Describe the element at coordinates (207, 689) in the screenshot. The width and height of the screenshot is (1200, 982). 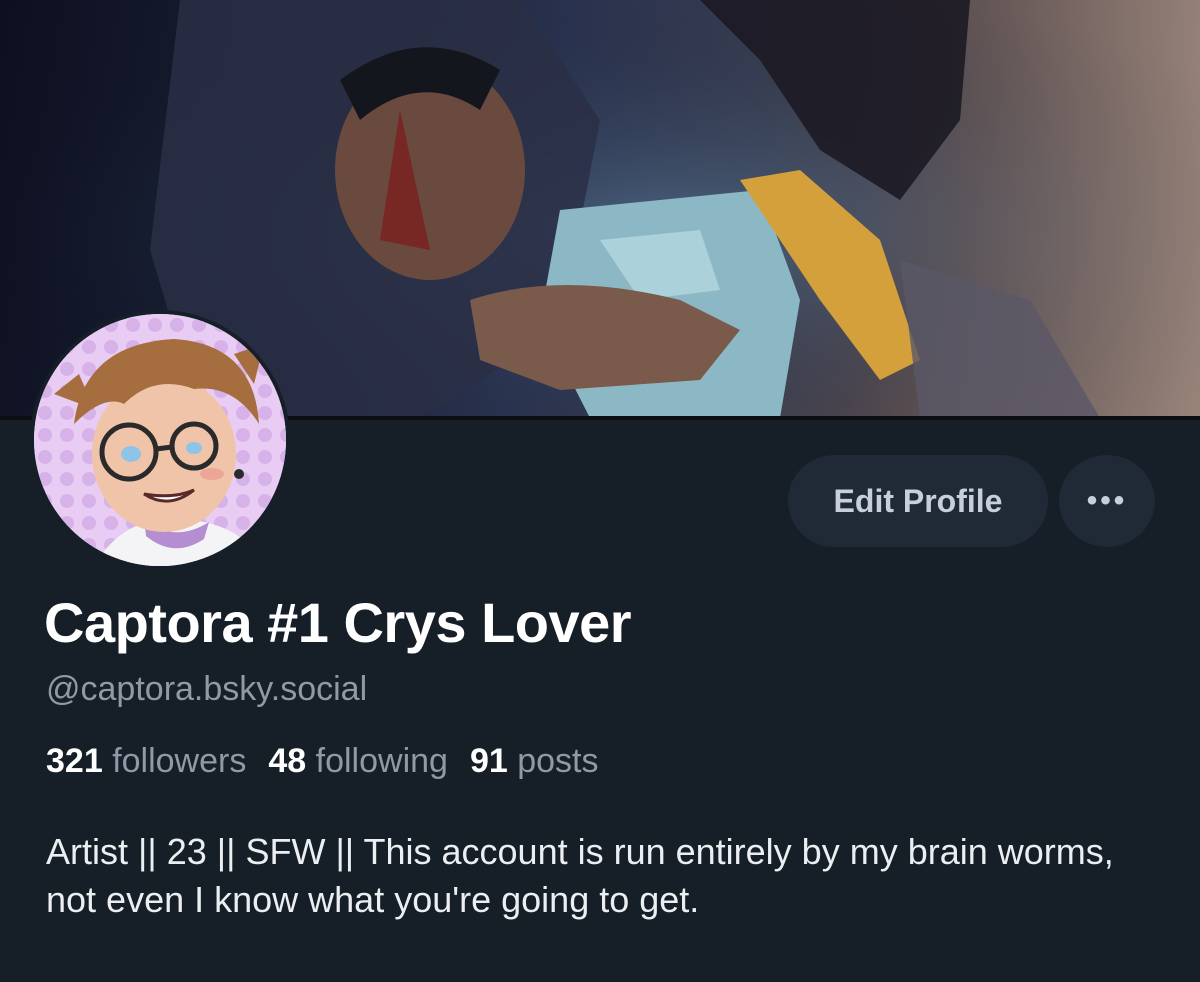
I see `handle: @captora.bsky.social` at that location.